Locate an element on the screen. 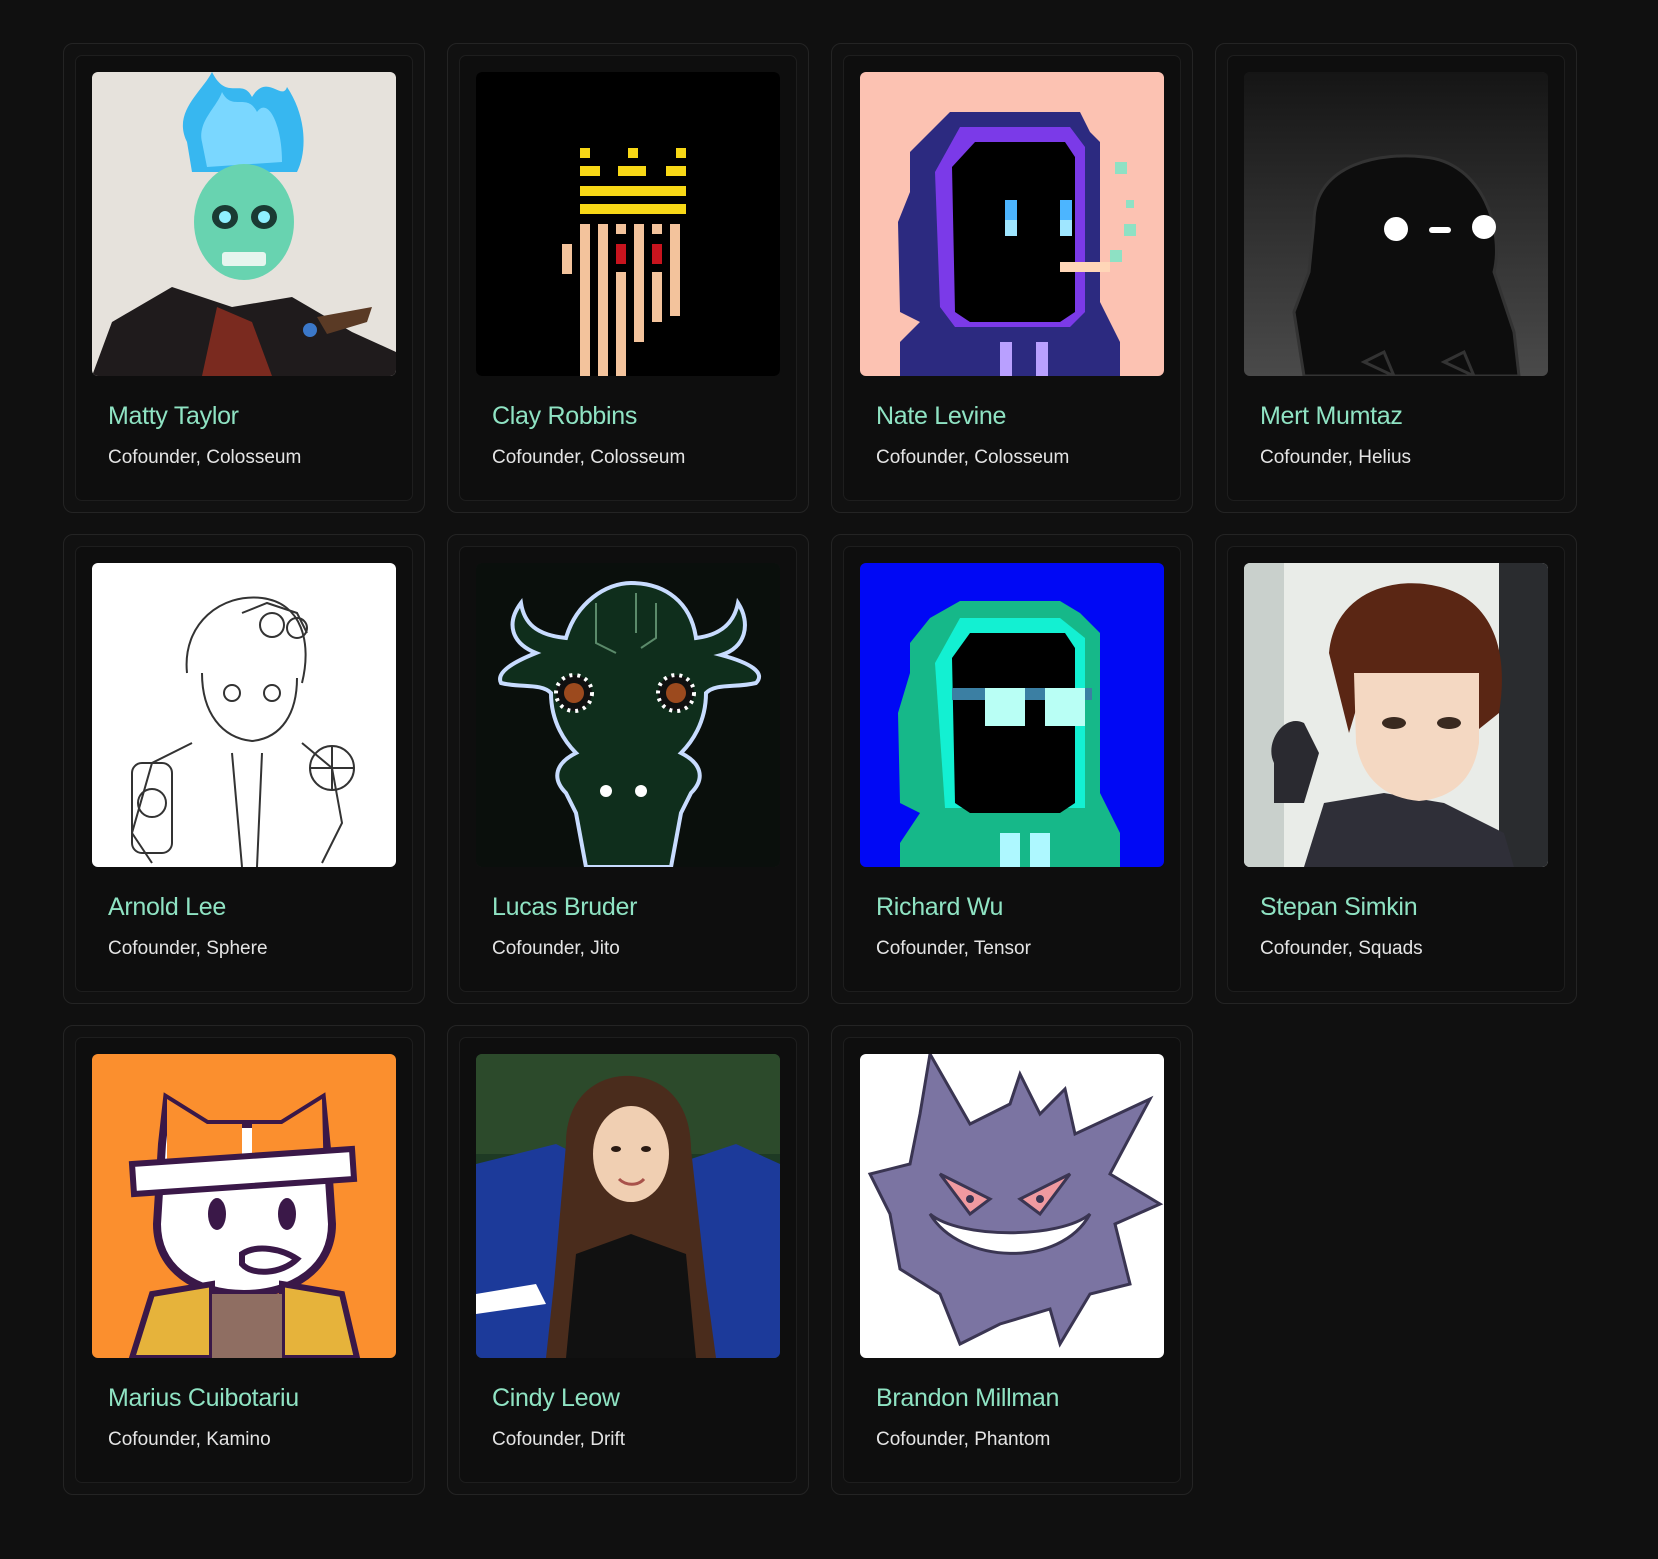  team-card-inner: Richard Wu Cofounder, Tensor is located at coordinates (1012, 769).